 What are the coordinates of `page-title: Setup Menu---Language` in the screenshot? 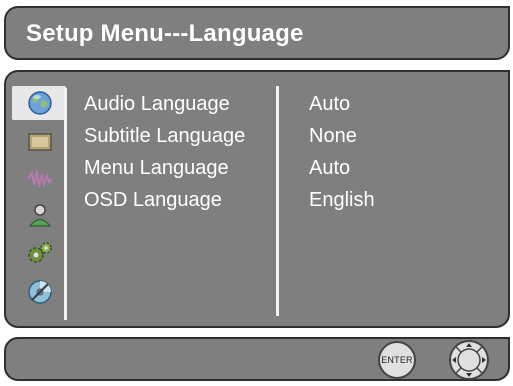 It's located at (165, 33).